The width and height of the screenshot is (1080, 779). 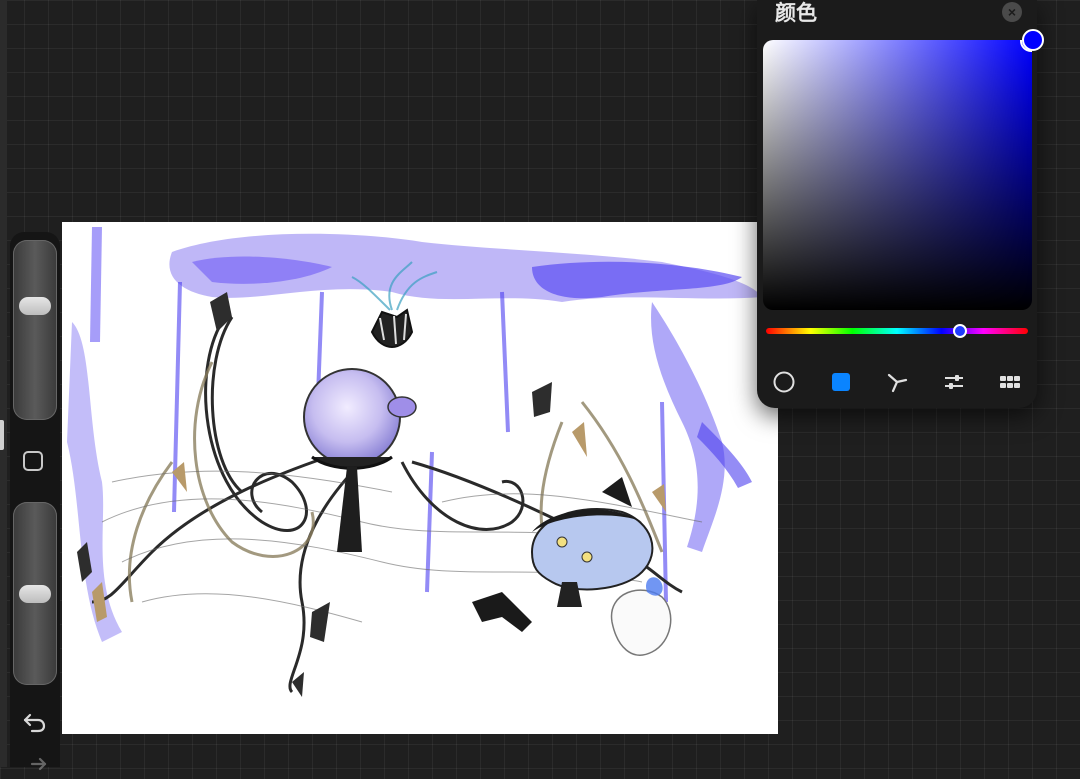 What do you see at coordinates (959, 331) in the screenshot?
I see `hue-slider-handle` at bounding box center [959, 331].